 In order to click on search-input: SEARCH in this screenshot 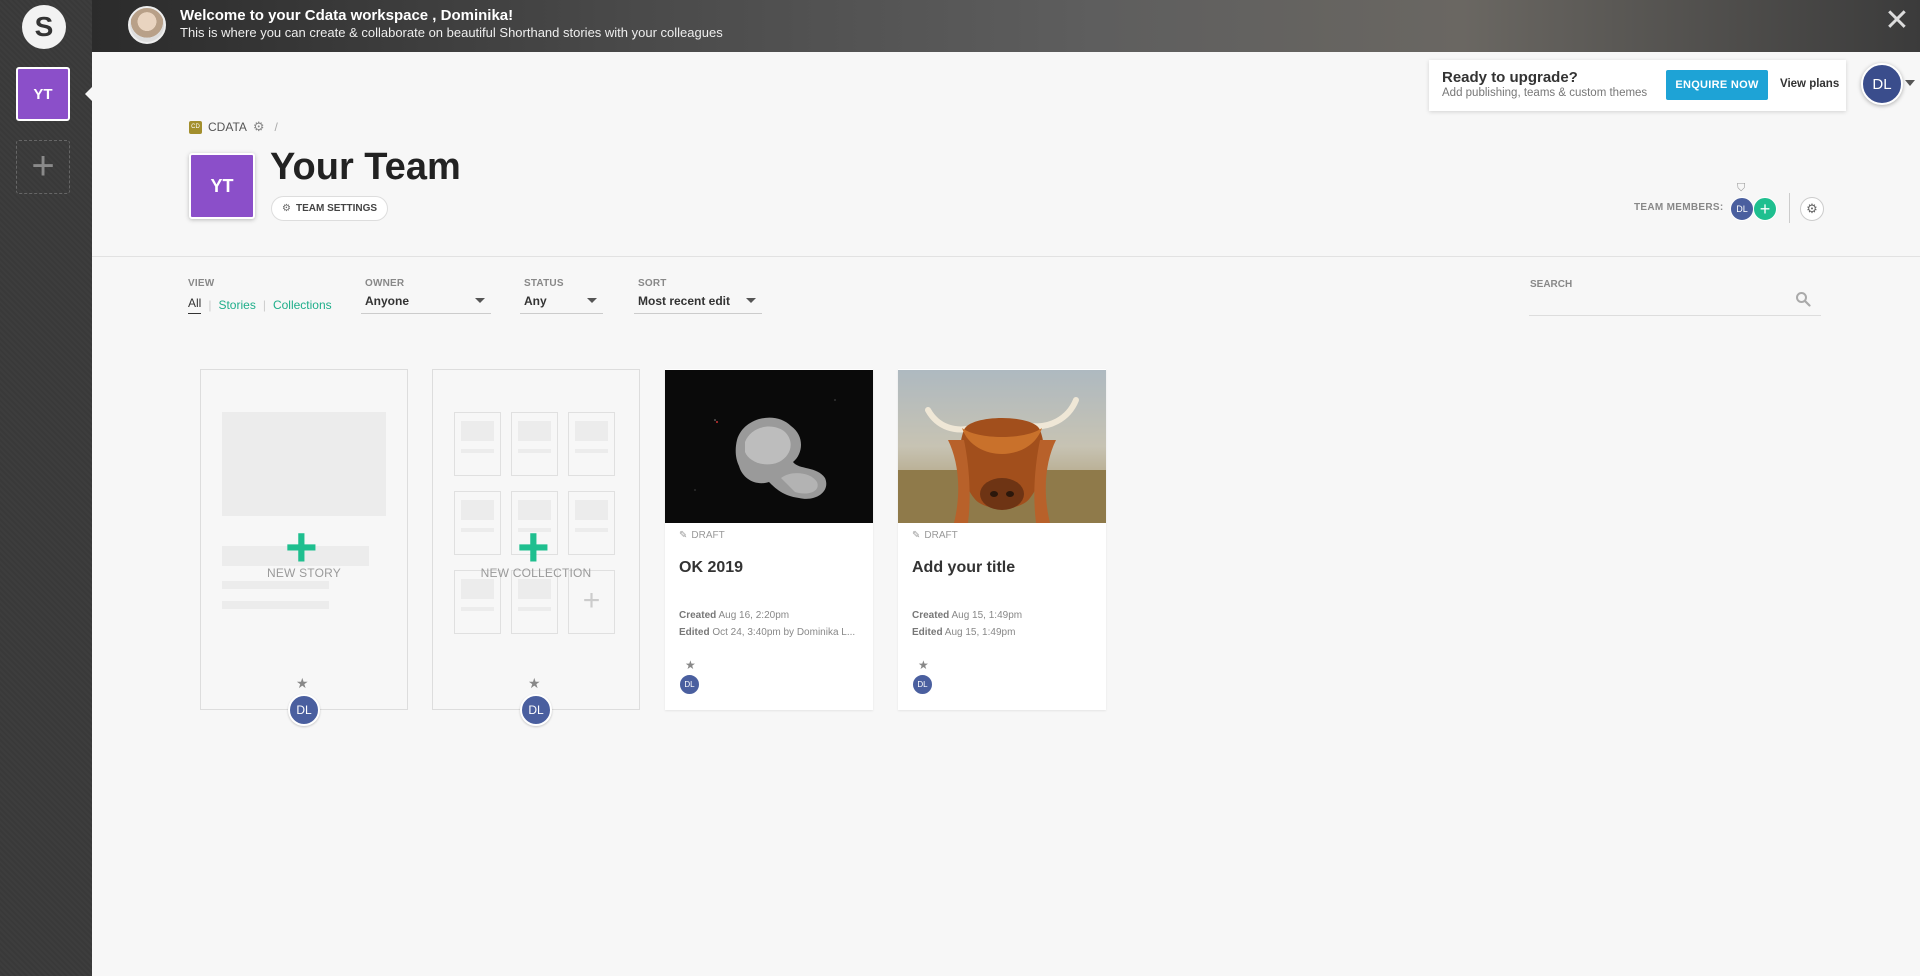, I will do `click(1675, 296)`.